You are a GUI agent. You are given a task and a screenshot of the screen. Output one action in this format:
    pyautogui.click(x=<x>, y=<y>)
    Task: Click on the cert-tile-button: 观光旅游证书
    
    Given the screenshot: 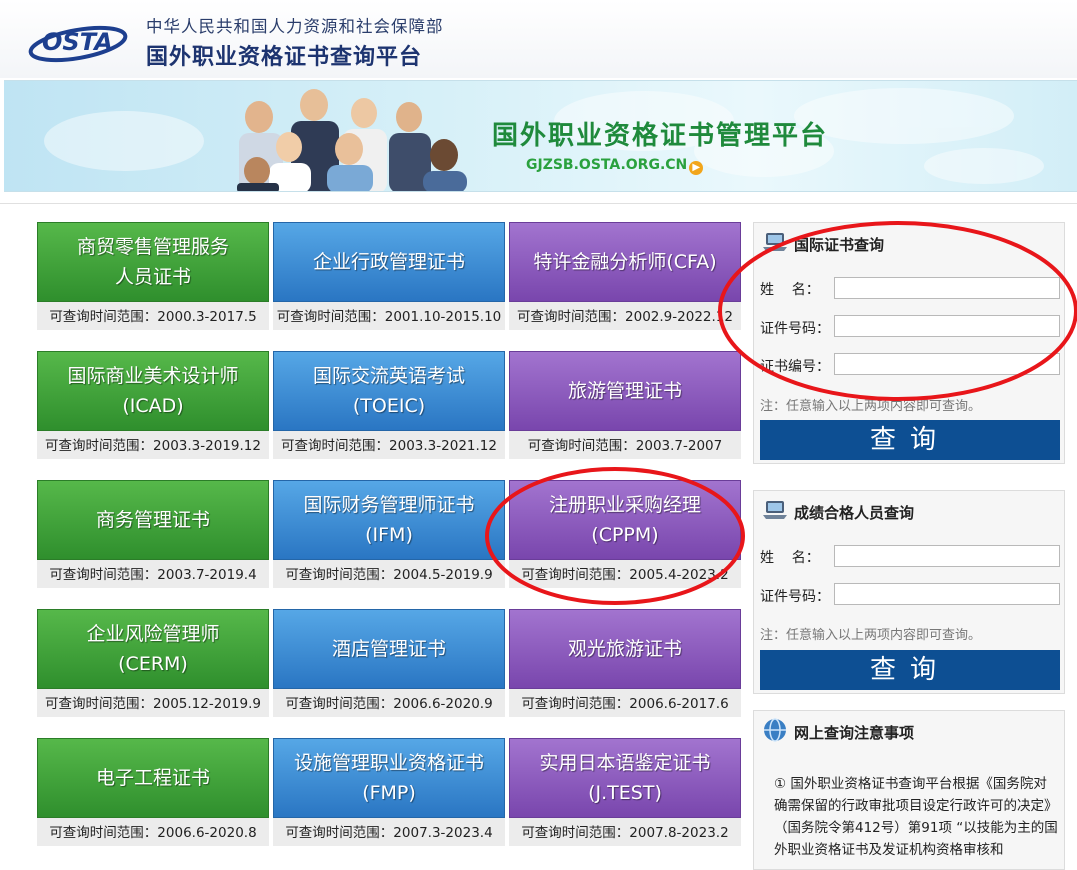 What is the action you would take?
    pyautogui.click(x=625, y=649)
    